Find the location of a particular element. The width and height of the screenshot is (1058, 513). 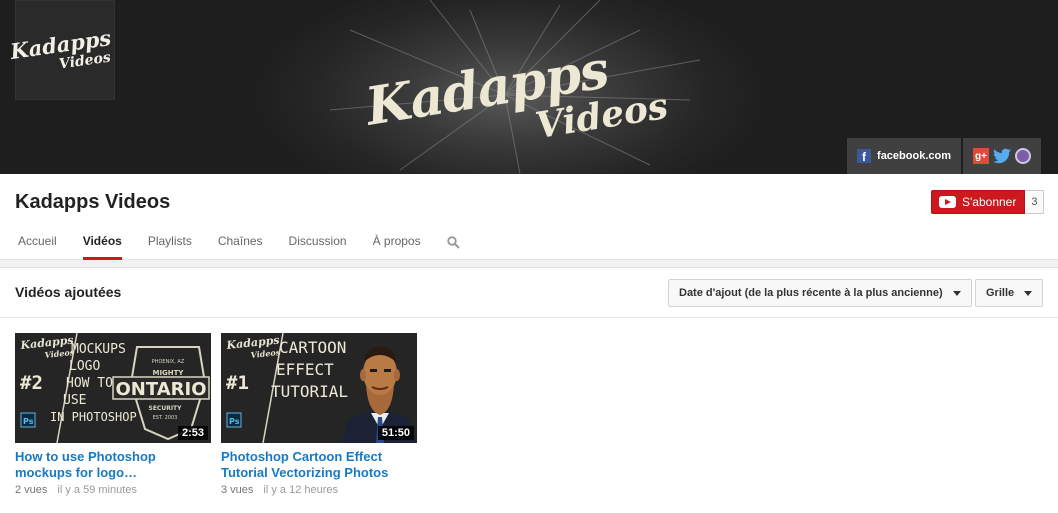

thumb-word-5: IN PHOTOSHOP is located at coordinates (93, 417).